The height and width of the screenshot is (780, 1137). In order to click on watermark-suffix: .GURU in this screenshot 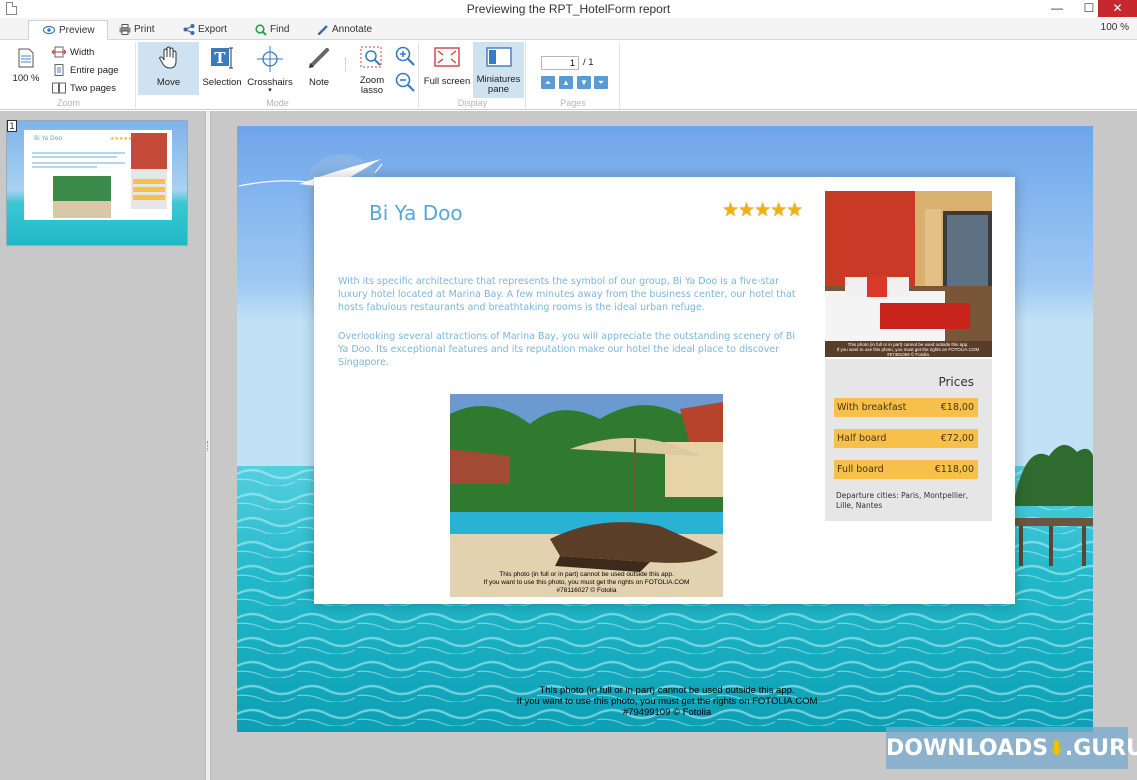, I will do `click(1100, 748)`.